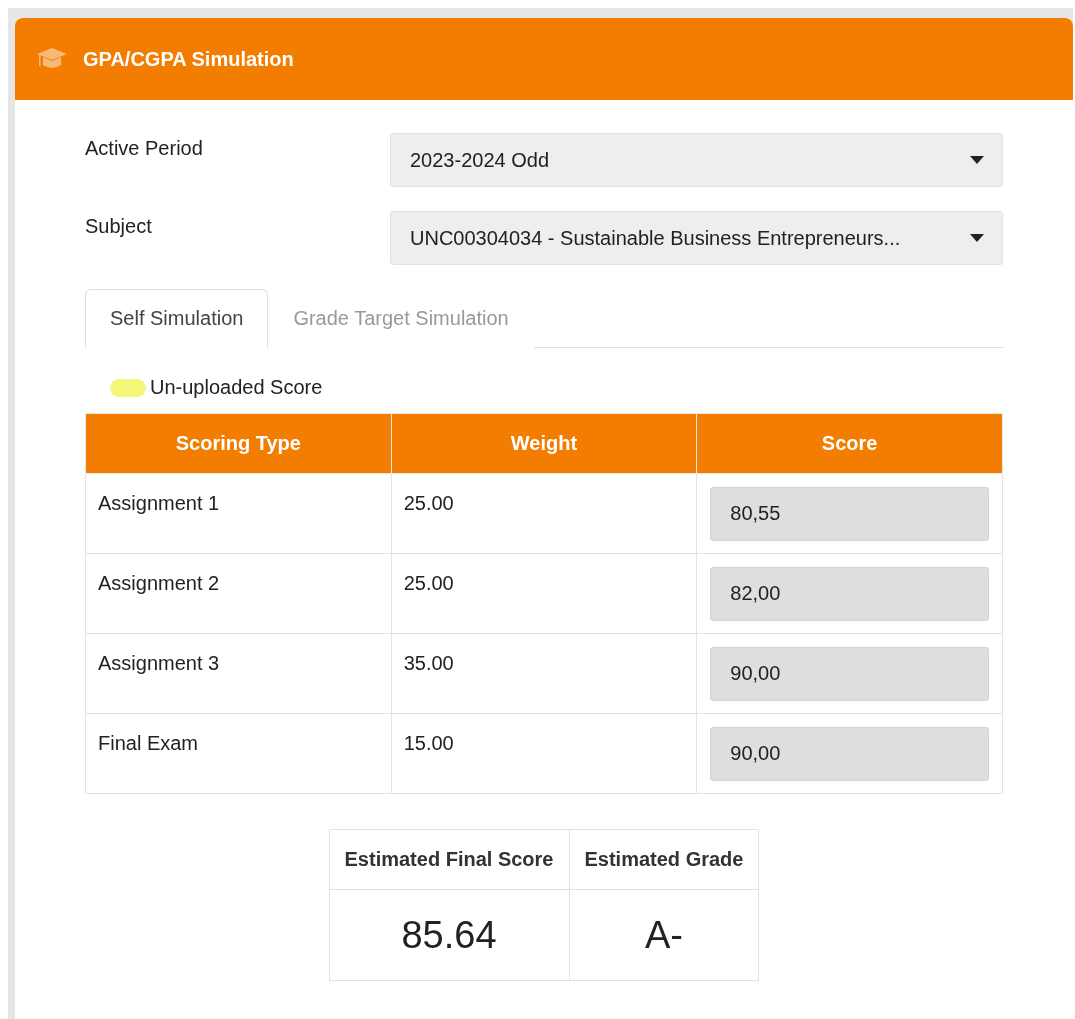 The image size is (1075, 1019). What do you see at coordinates (238, 513) in the screenshot?
I see `table-cell: Assignment 1` at bounding box center [238, 513].